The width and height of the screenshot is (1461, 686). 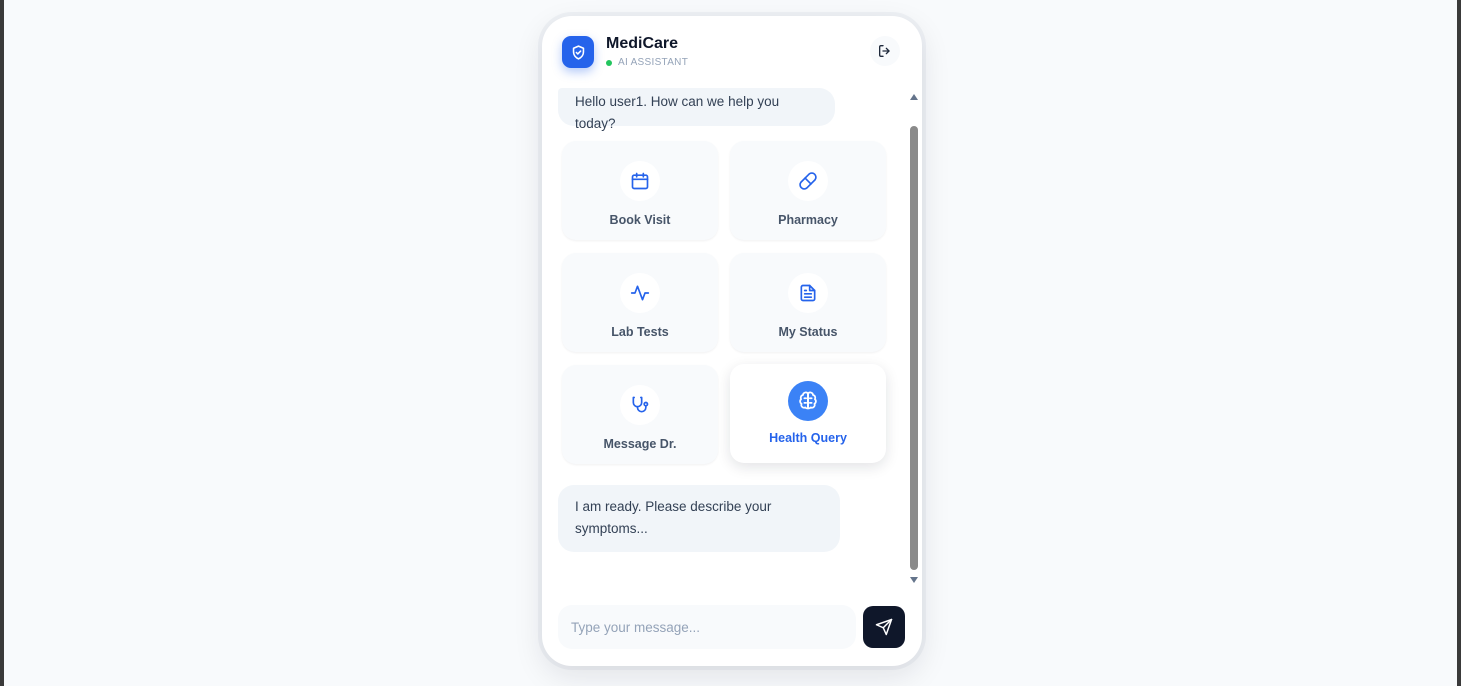 I want to click on message-input, so click(x=707, y=627).